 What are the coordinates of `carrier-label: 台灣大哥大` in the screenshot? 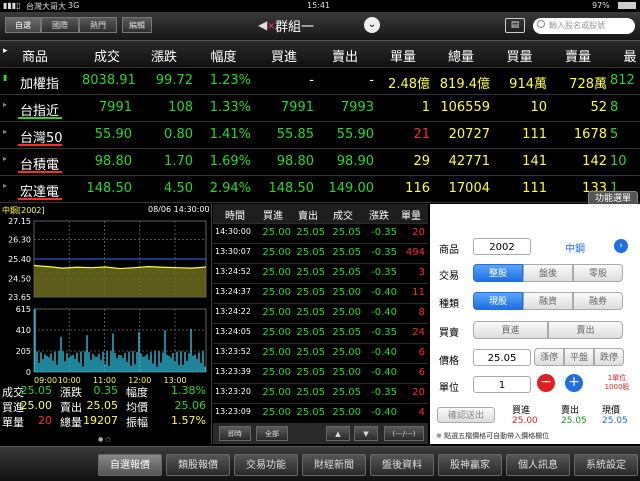 It's located at (46, 6).